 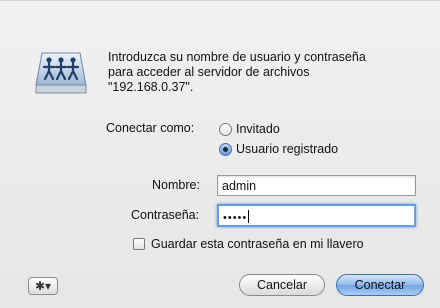 What do you see at coordinates (165, 215) in the screenshot?
I see `password-label: Contraseña:` at bounding box center [165, 215].